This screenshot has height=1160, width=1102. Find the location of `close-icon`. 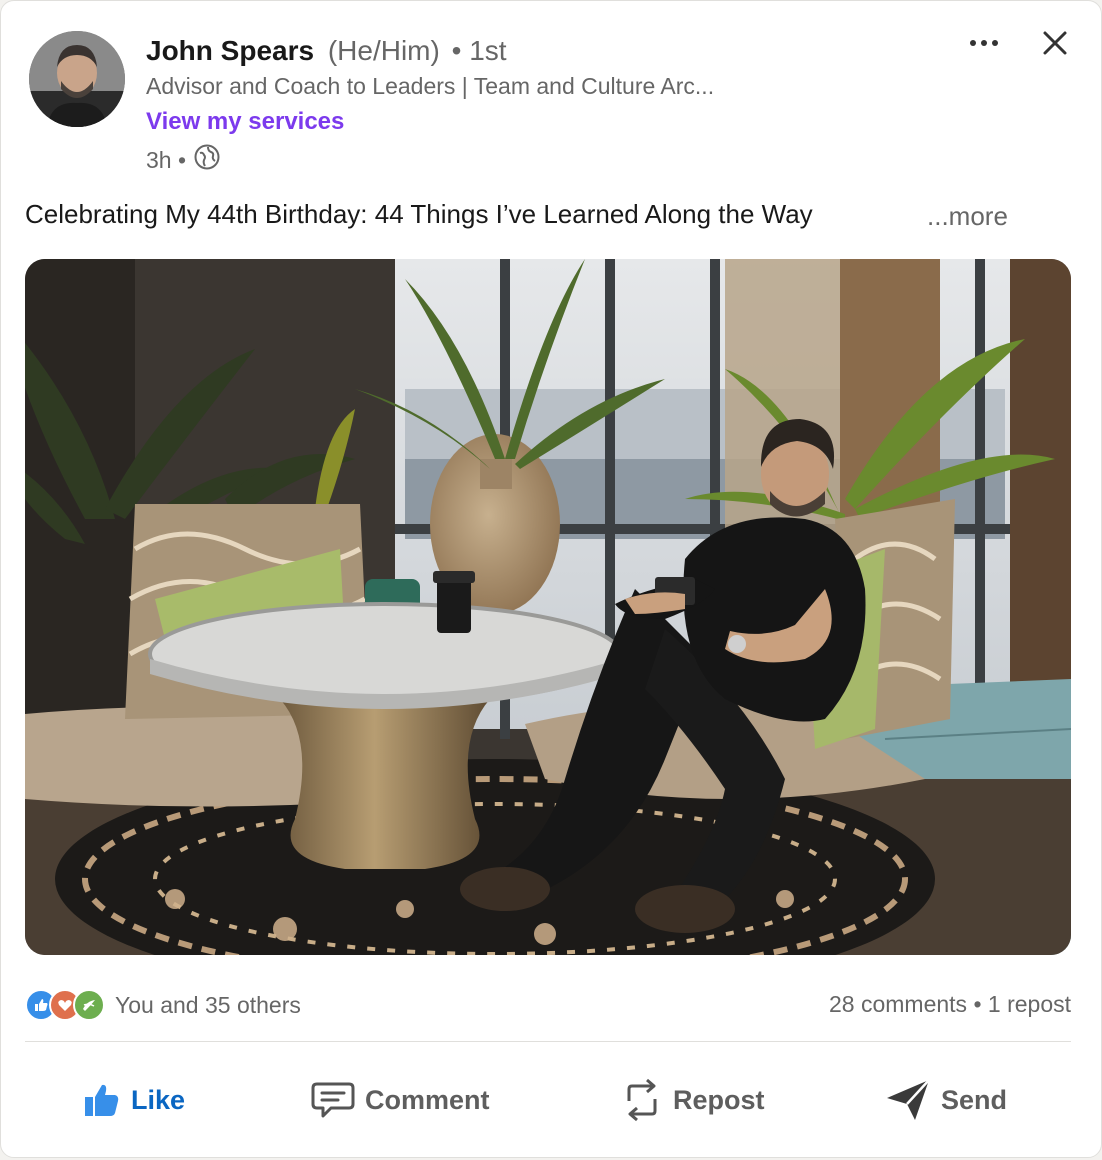

close-icon is located at coordinates (1055, 43).